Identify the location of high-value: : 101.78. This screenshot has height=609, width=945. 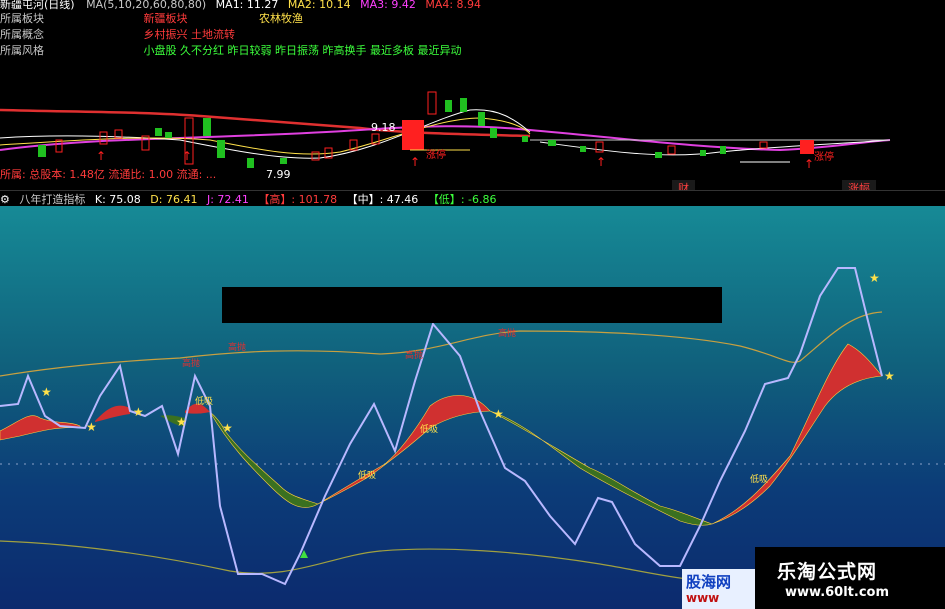
(314, 199).